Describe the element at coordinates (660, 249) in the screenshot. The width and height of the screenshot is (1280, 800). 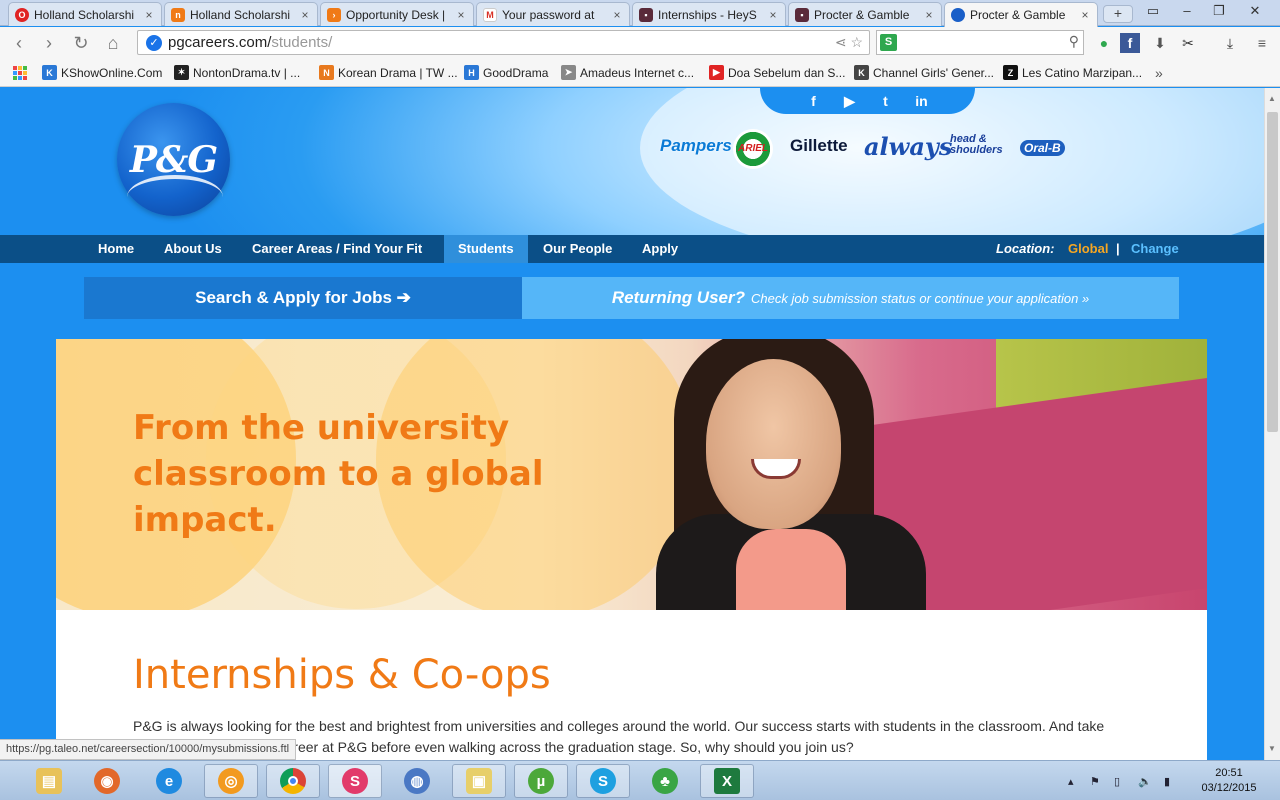
I see `nav-apply: Apply` at that location.